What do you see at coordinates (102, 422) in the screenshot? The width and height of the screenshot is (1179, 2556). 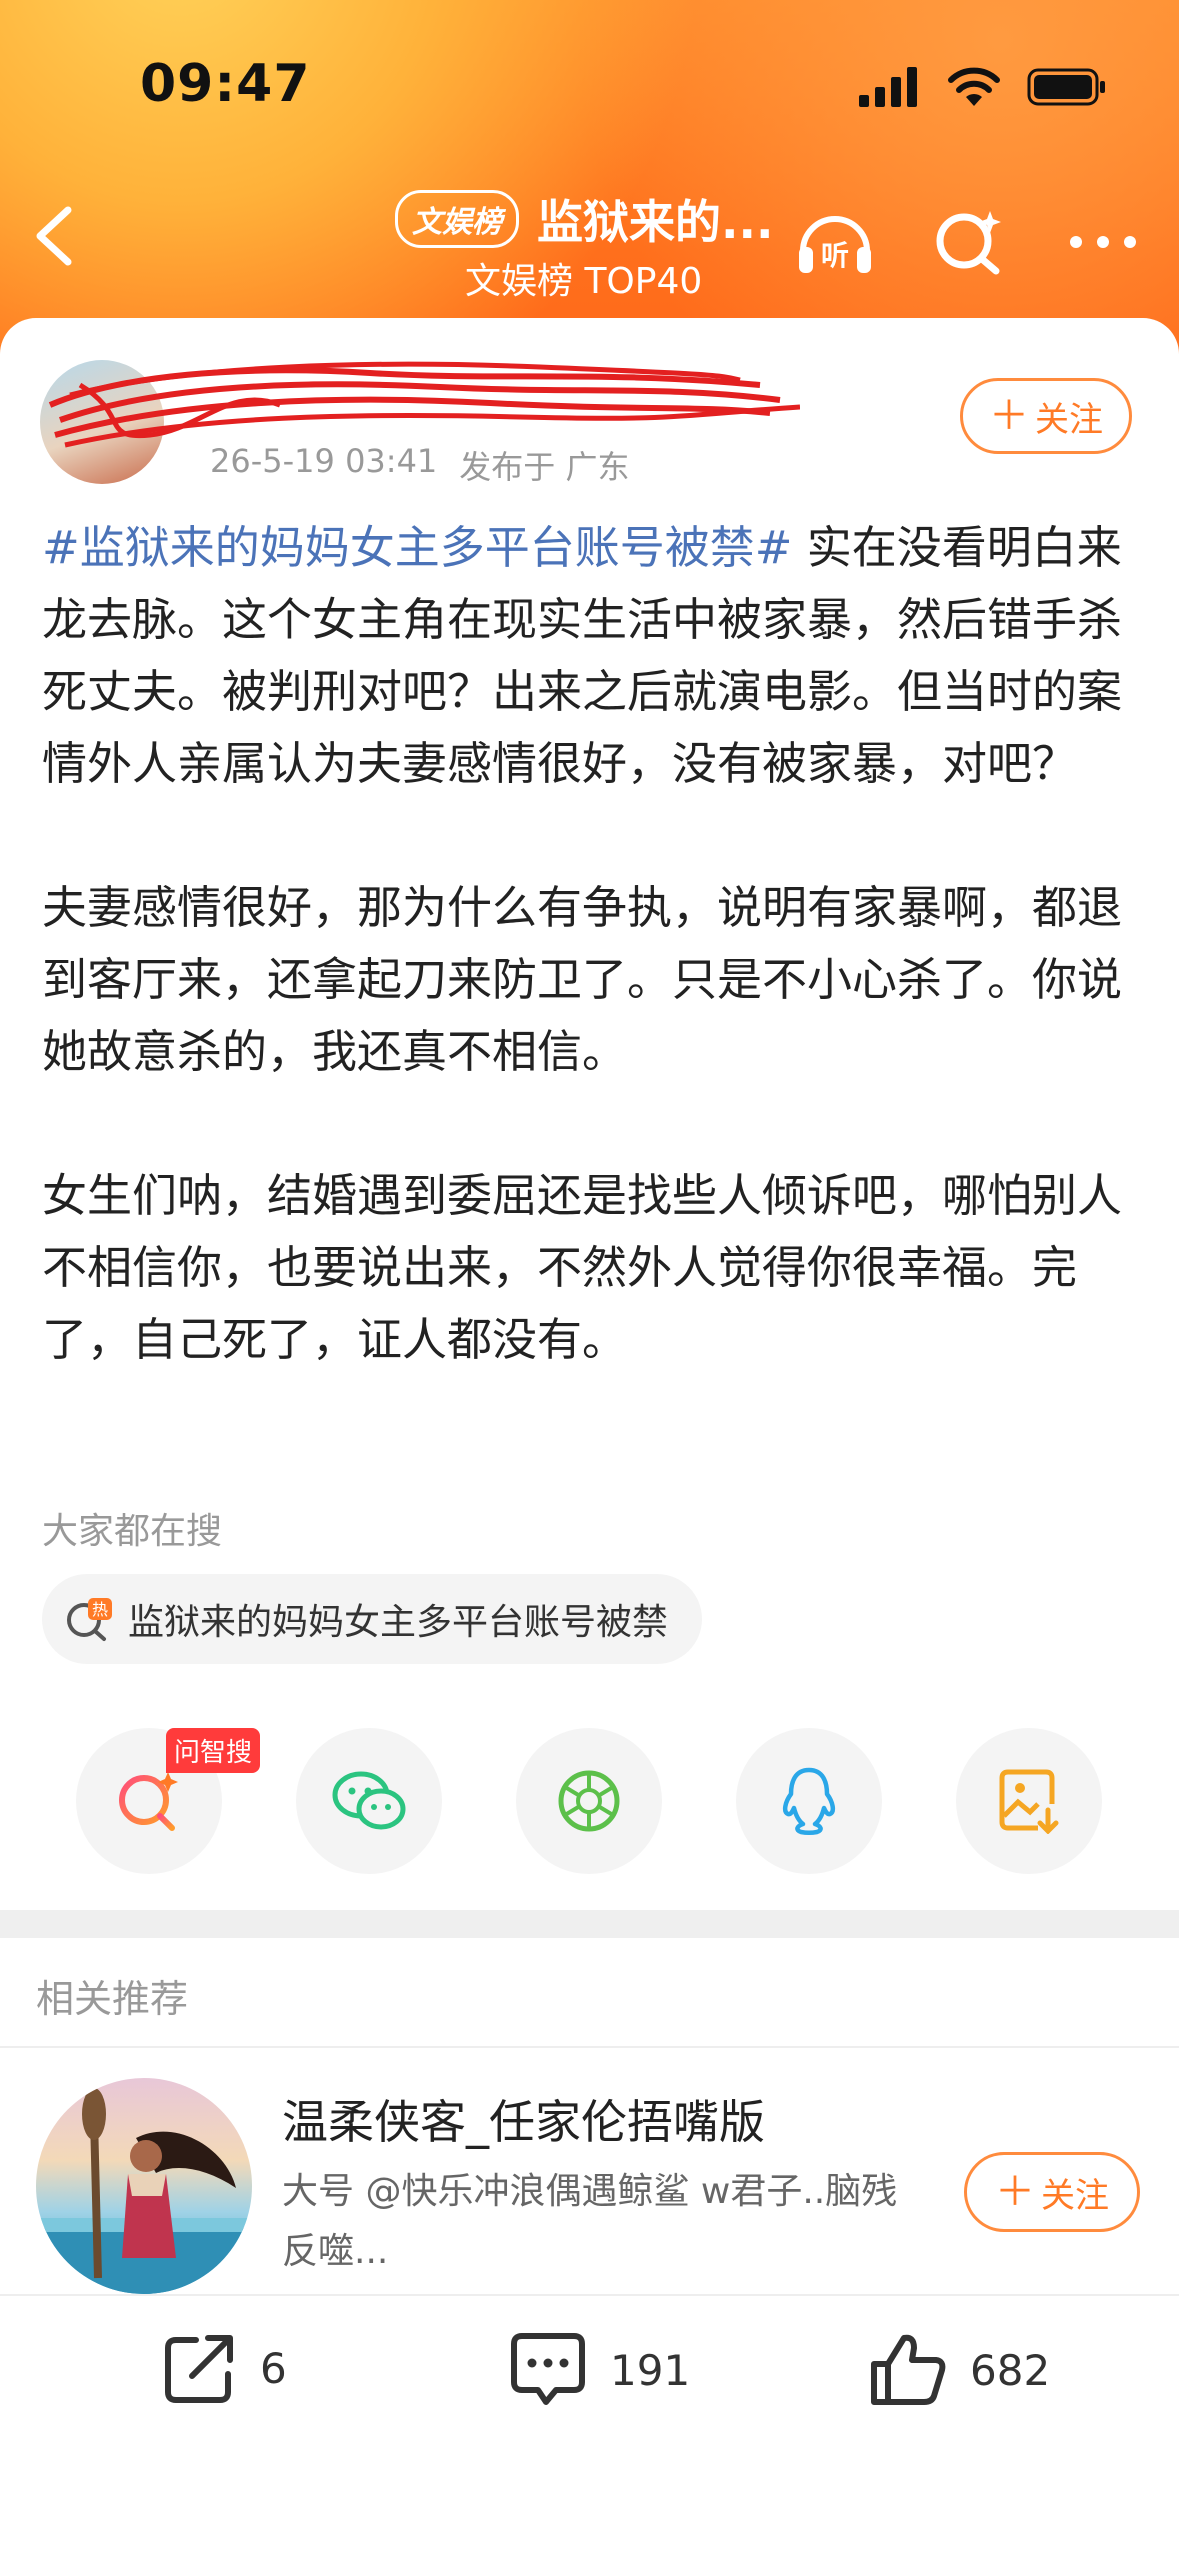 I see `author-avatar` at bounding box center [102, 422].